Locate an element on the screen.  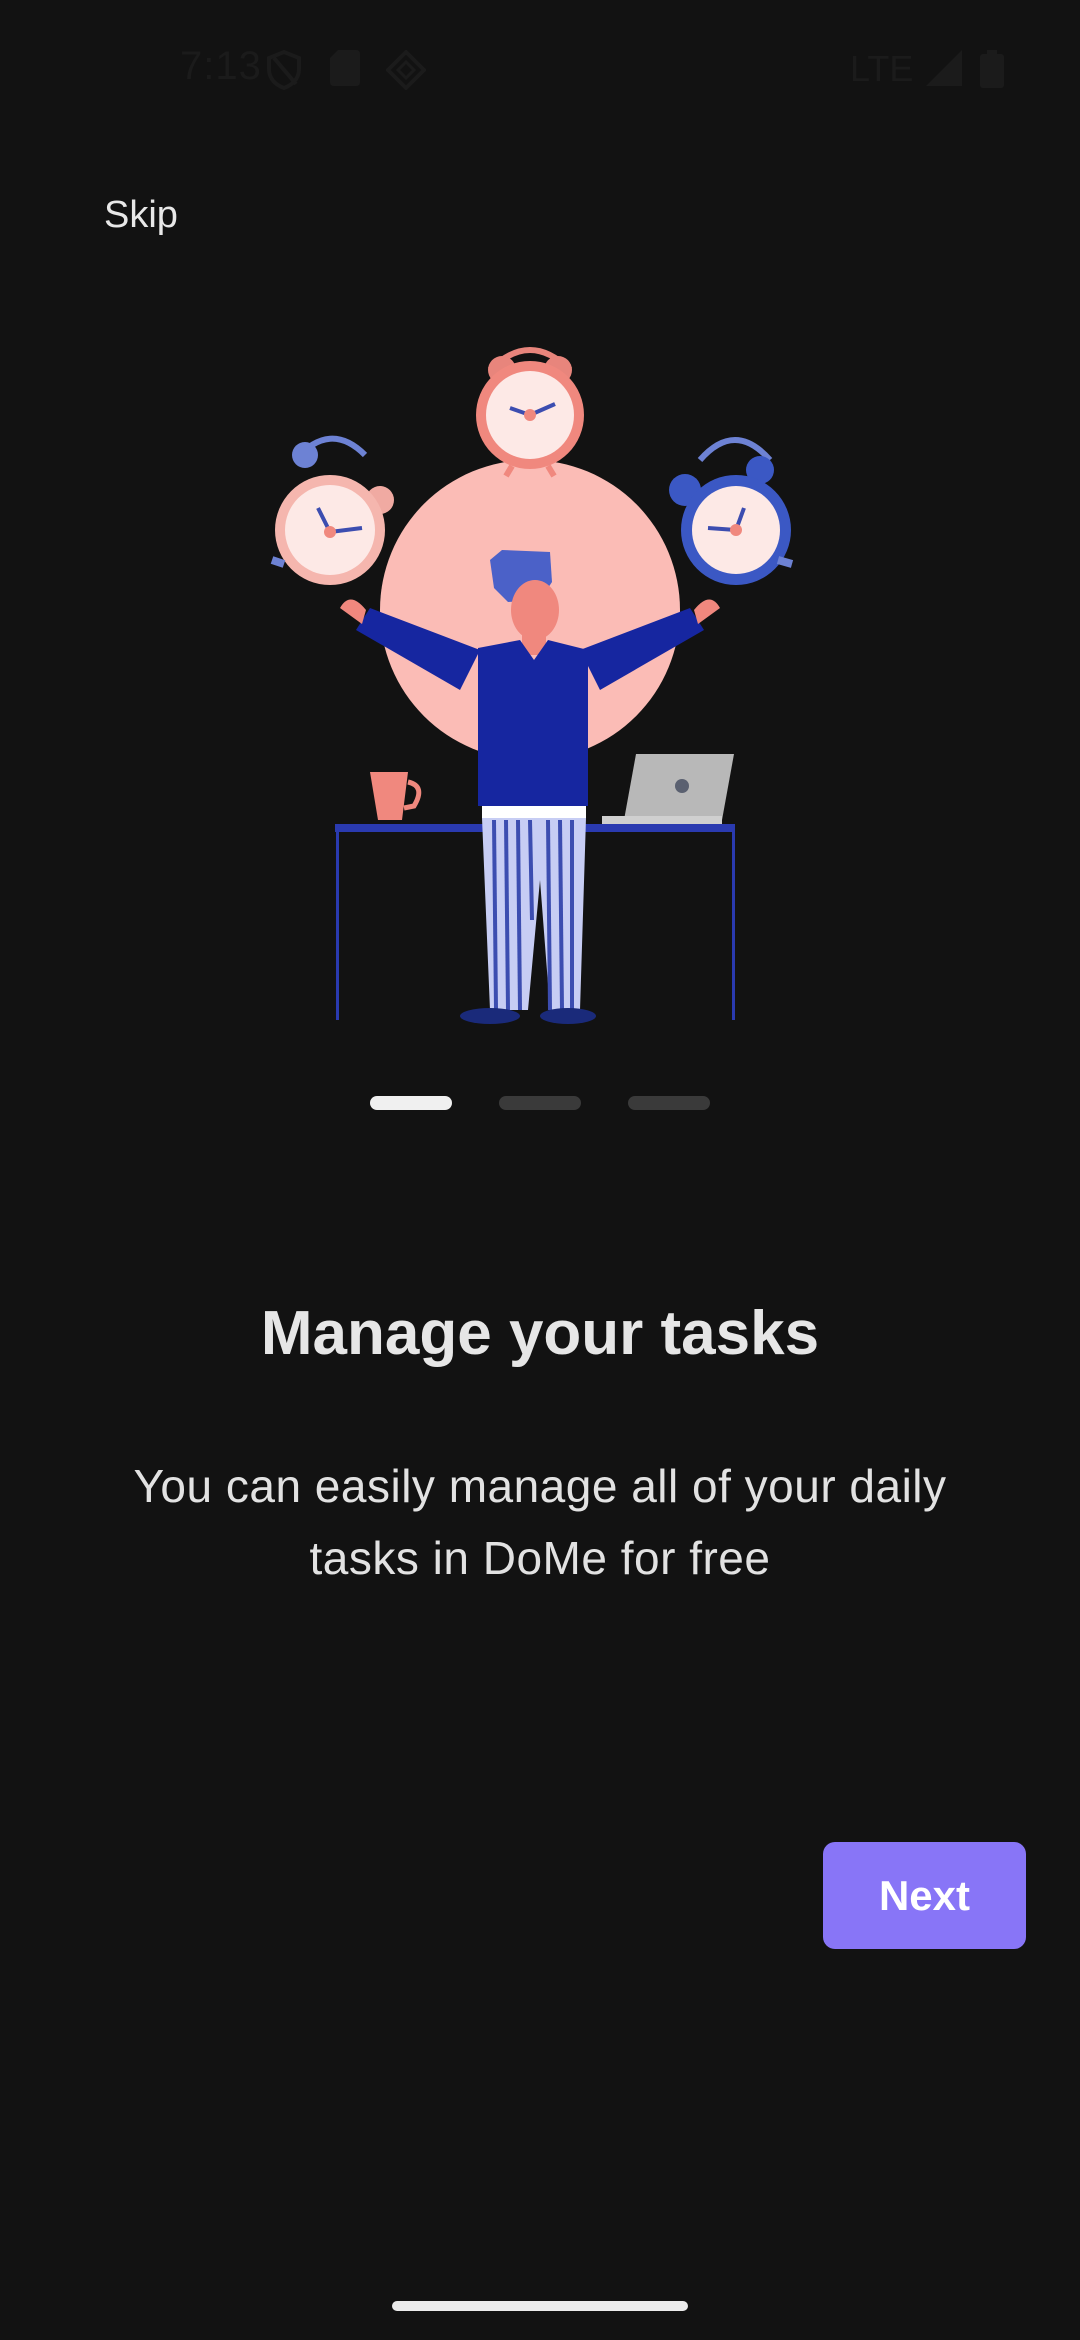
sim-card-icon is located at coordinates (345, 70).